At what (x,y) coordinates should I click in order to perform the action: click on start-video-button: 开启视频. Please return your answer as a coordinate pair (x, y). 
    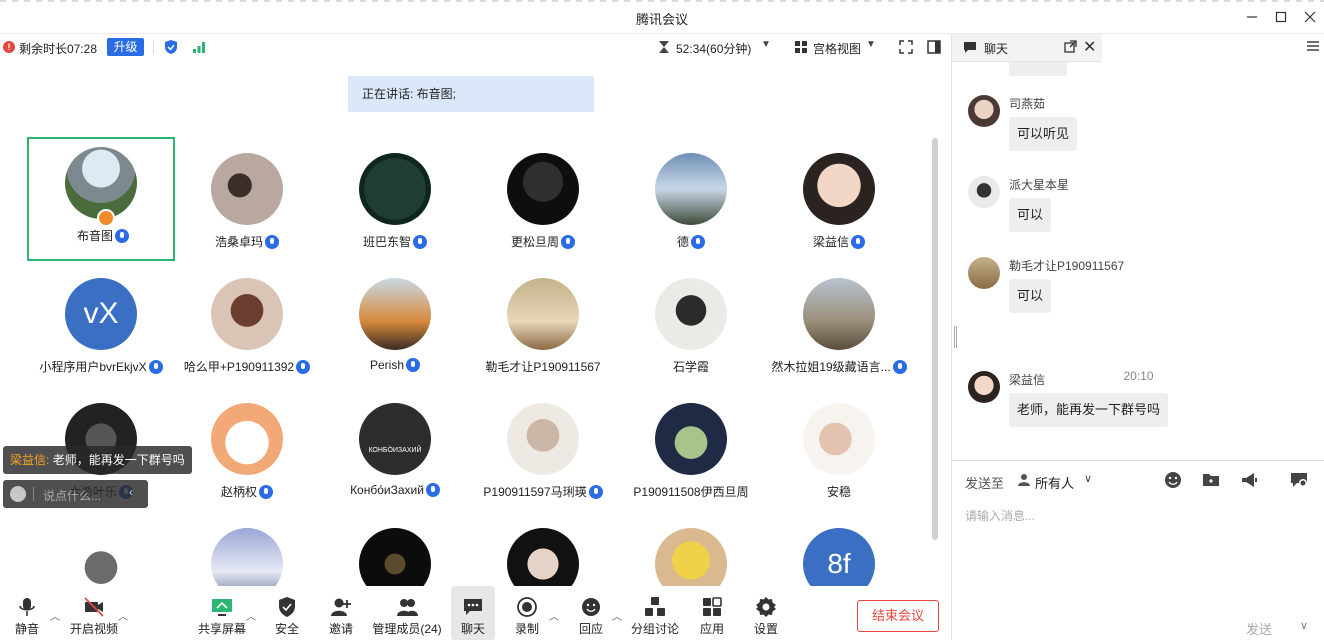
    Looking at the image, I should click on (94, 613).